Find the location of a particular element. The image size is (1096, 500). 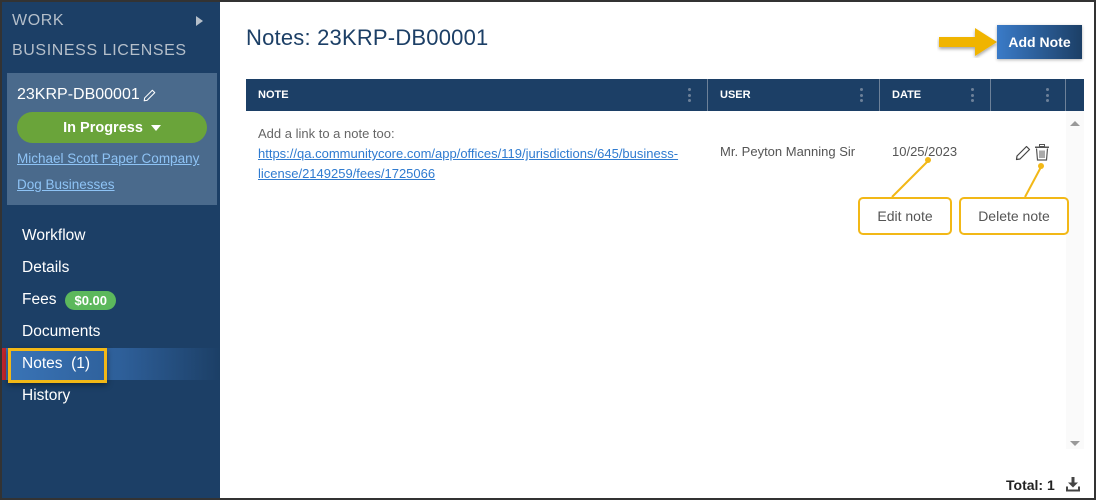

nav-label: Notes (1) is located at coordinates (56, 363).